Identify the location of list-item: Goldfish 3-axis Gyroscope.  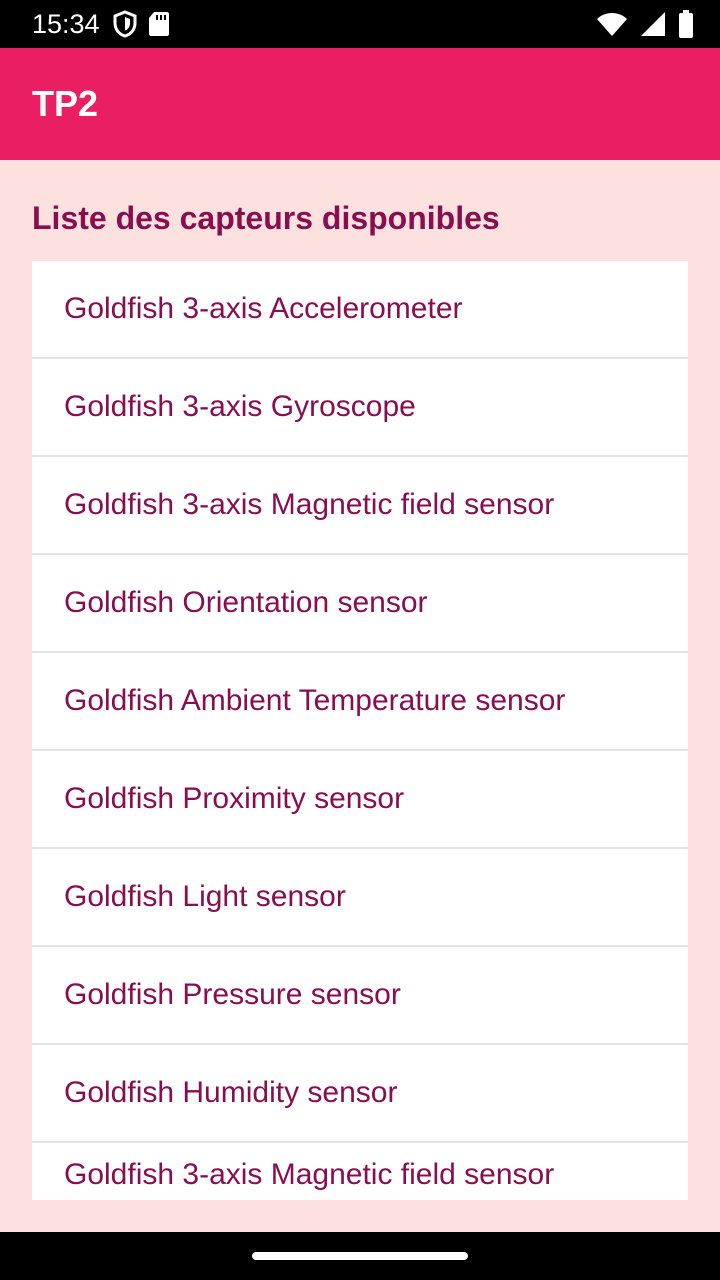
(360, 408).